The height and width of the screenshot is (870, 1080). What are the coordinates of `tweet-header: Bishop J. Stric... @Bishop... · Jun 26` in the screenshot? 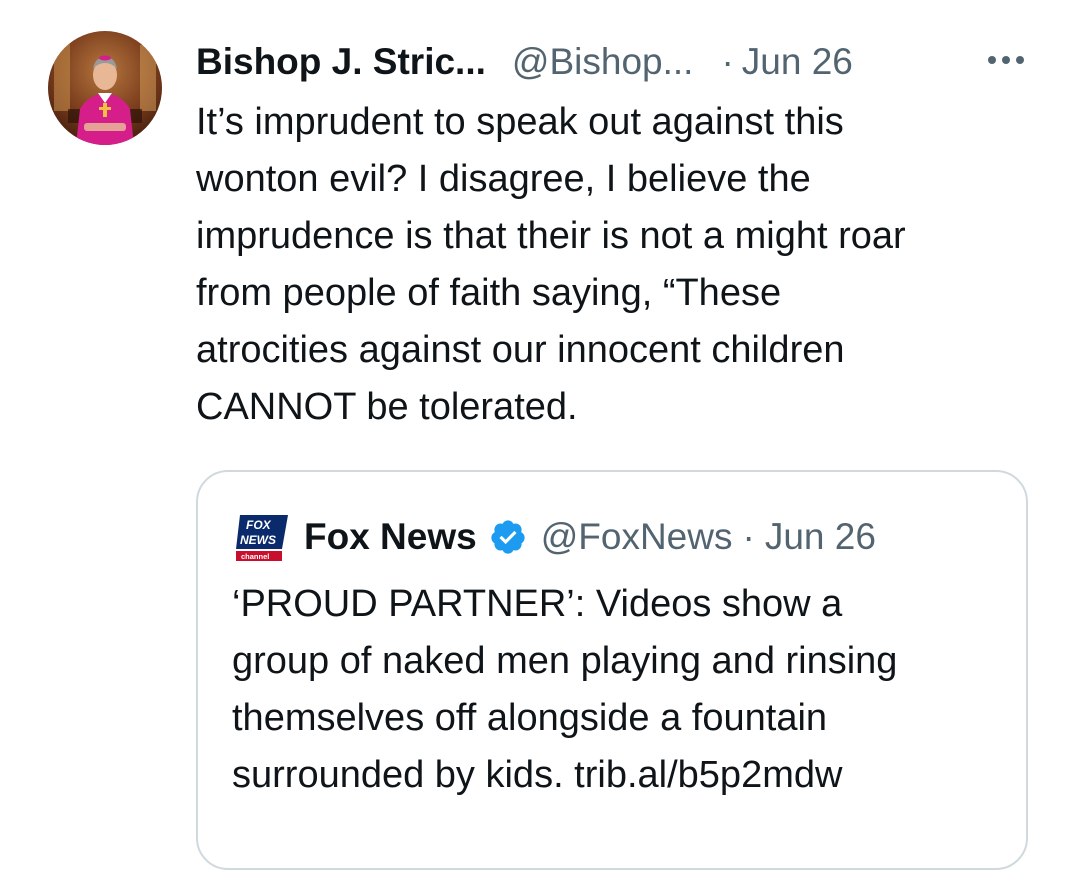 It's located at (616, 62).